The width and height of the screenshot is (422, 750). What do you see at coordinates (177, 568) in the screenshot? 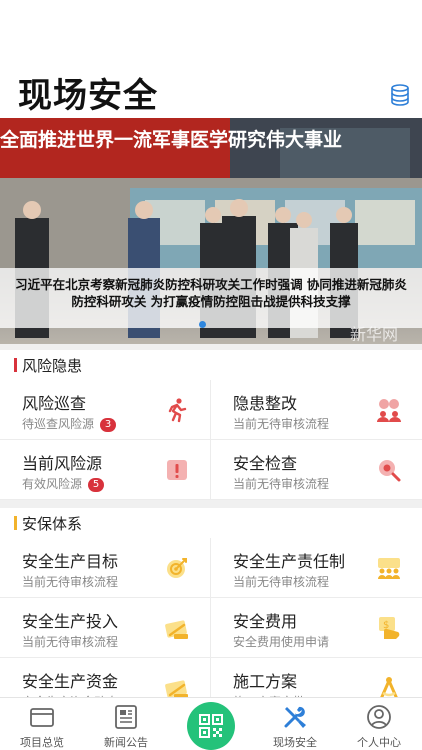
I see `target-icon` at bounding box center [177, 568].